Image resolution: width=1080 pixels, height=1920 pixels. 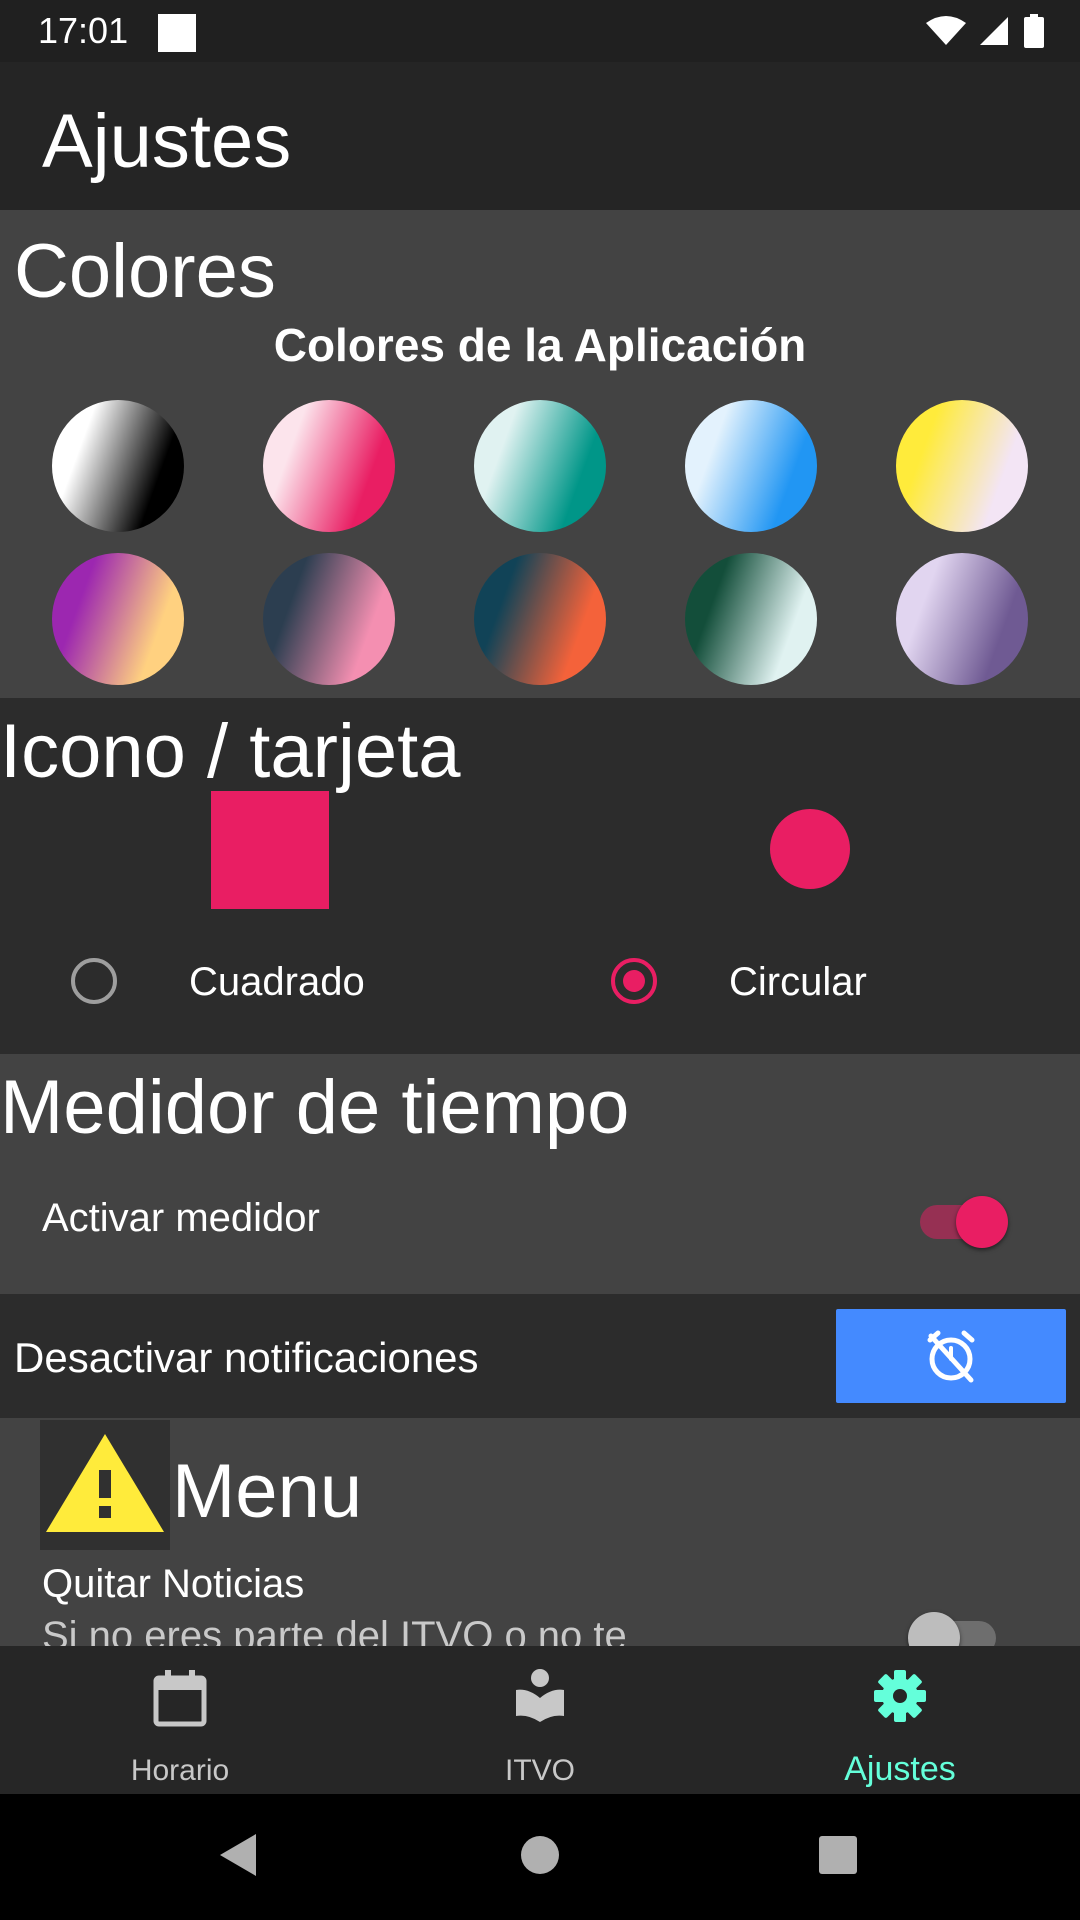 I want to click on alarm-off-icon, so click(x=951, y=1356).